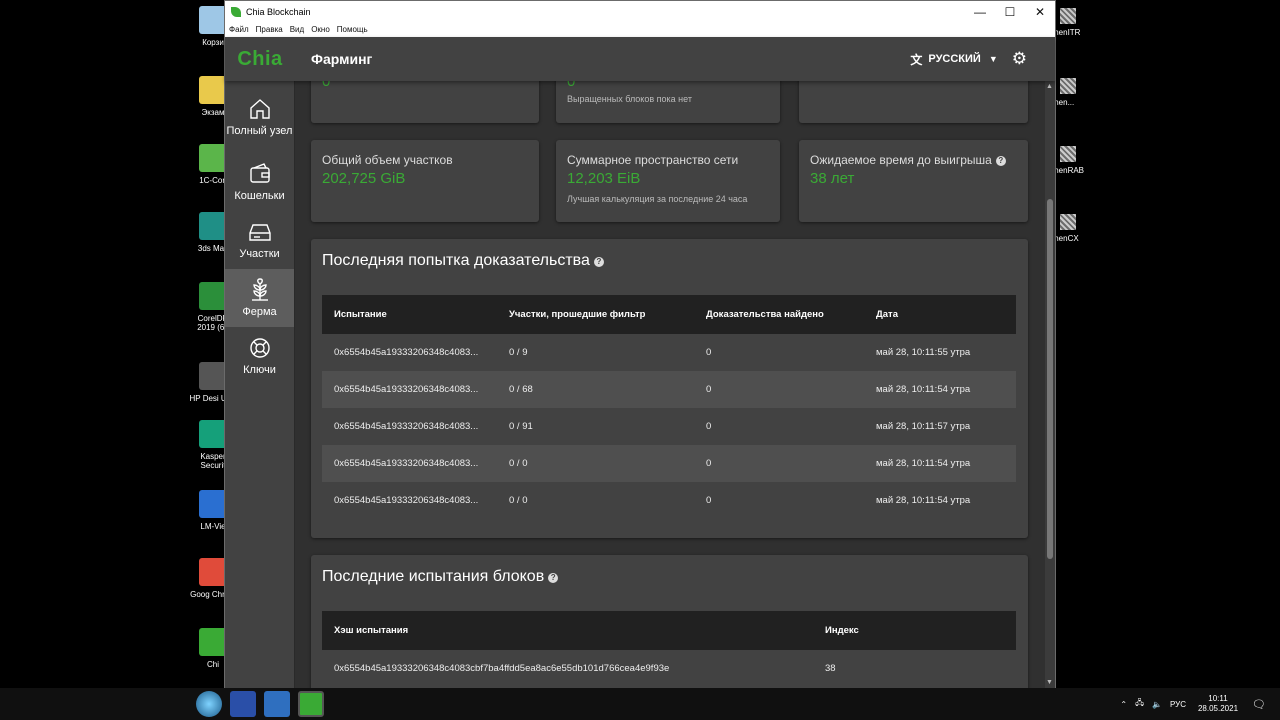 The image size is (1280, 720). I want to click on column-header-challenge: Испытание, so click(409, 314).